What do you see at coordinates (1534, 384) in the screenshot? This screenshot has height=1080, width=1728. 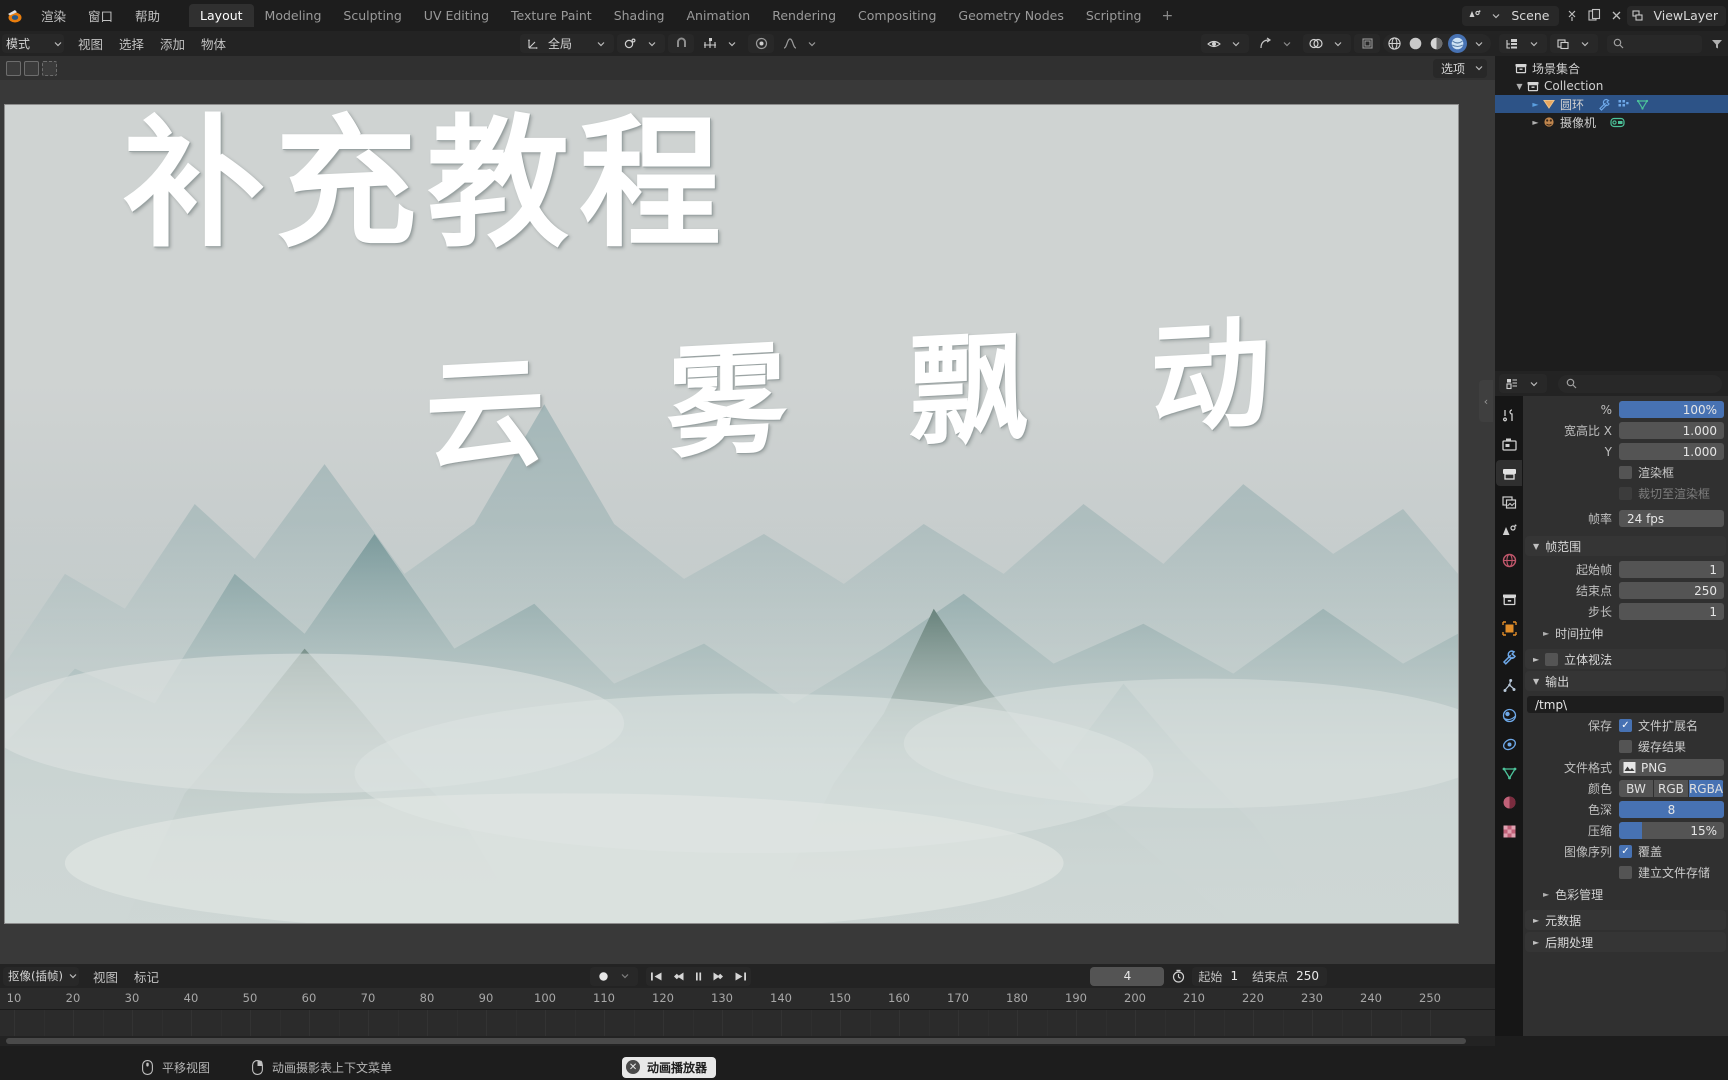 I see `properties-type-chevron-down-icon` at bounding box center [1534, 384].